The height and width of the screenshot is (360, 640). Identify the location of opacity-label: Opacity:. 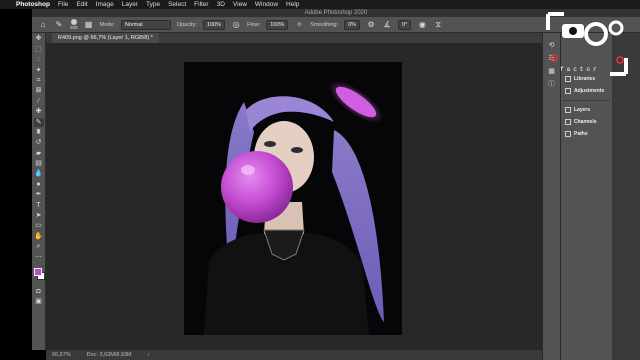
(186, 24).